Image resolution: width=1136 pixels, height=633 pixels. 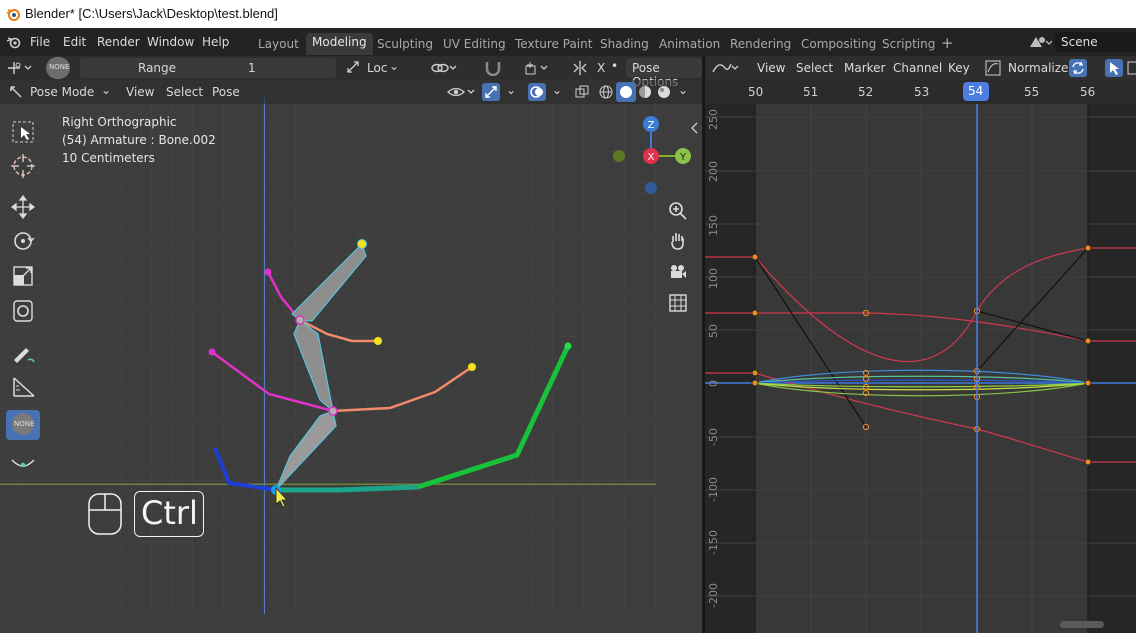 What do you see at coordinates (993, 68) in the screenshot?
I see `normalize-icon` at bounding box center [993, 68].